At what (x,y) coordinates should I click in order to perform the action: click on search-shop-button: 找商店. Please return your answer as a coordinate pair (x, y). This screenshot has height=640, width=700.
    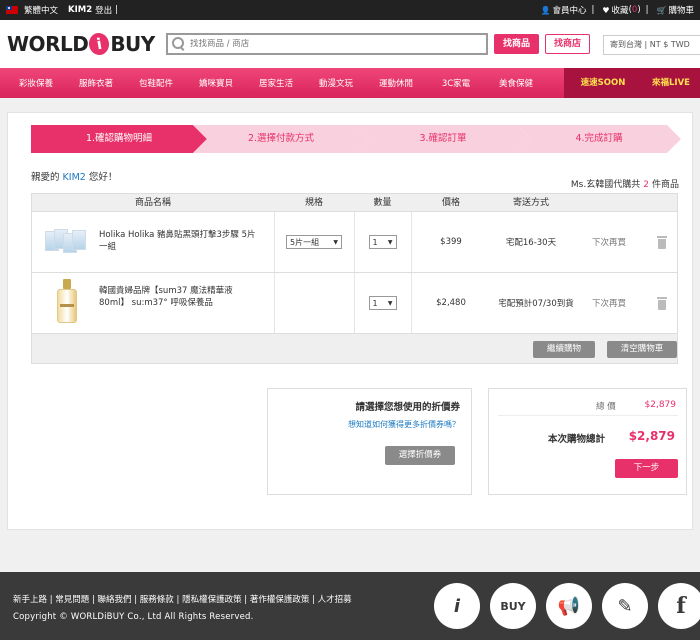
    Looking at the image, I should click on (567, 44).